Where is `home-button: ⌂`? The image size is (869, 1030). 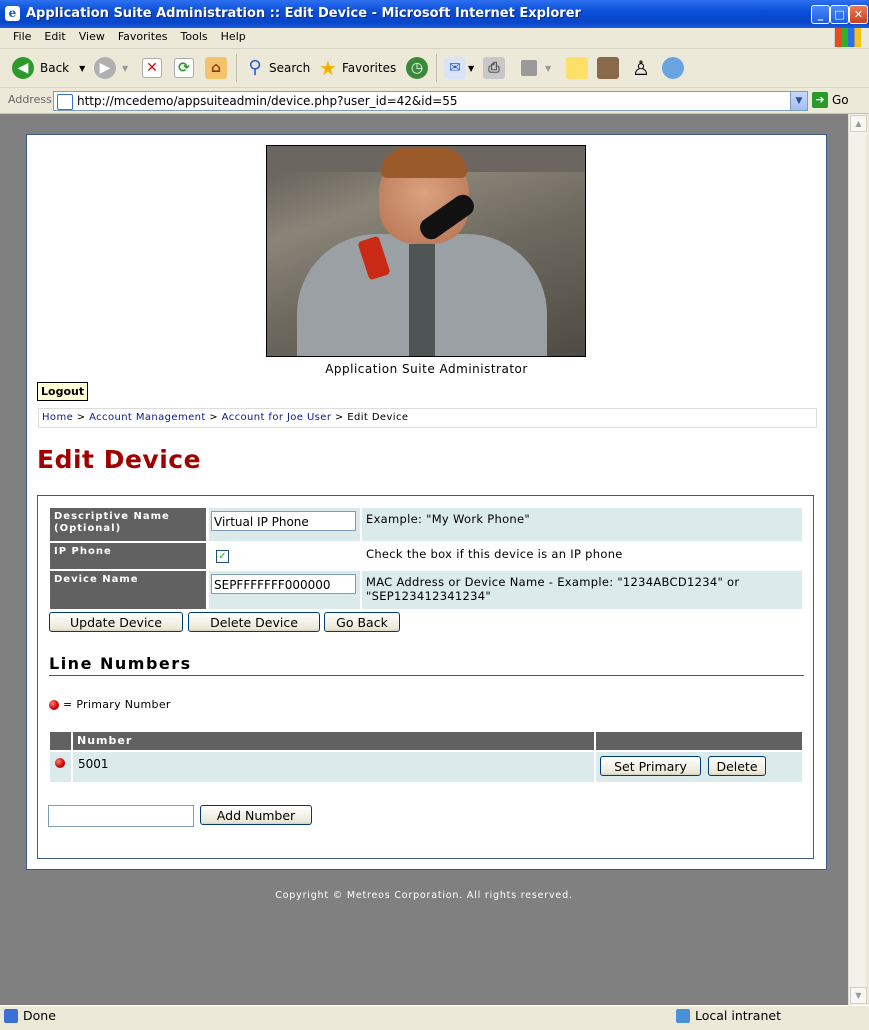
home-button: ⌂ is located at coordinates (216, 68).